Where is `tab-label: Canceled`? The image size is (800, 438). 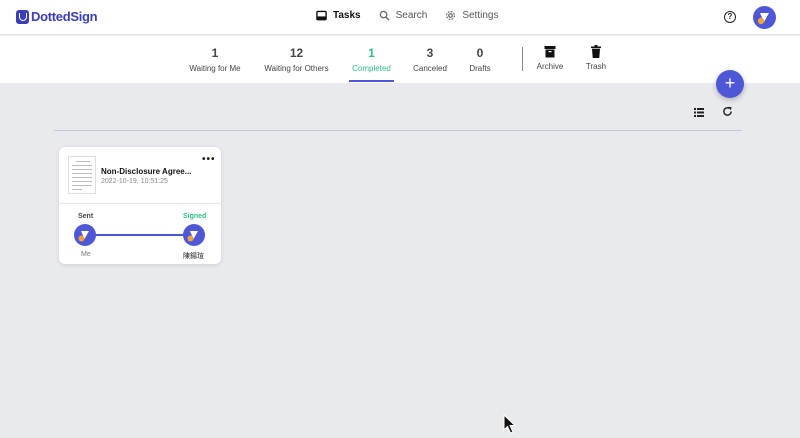 tab-label: Canceled is located at coordinates (430, 68).